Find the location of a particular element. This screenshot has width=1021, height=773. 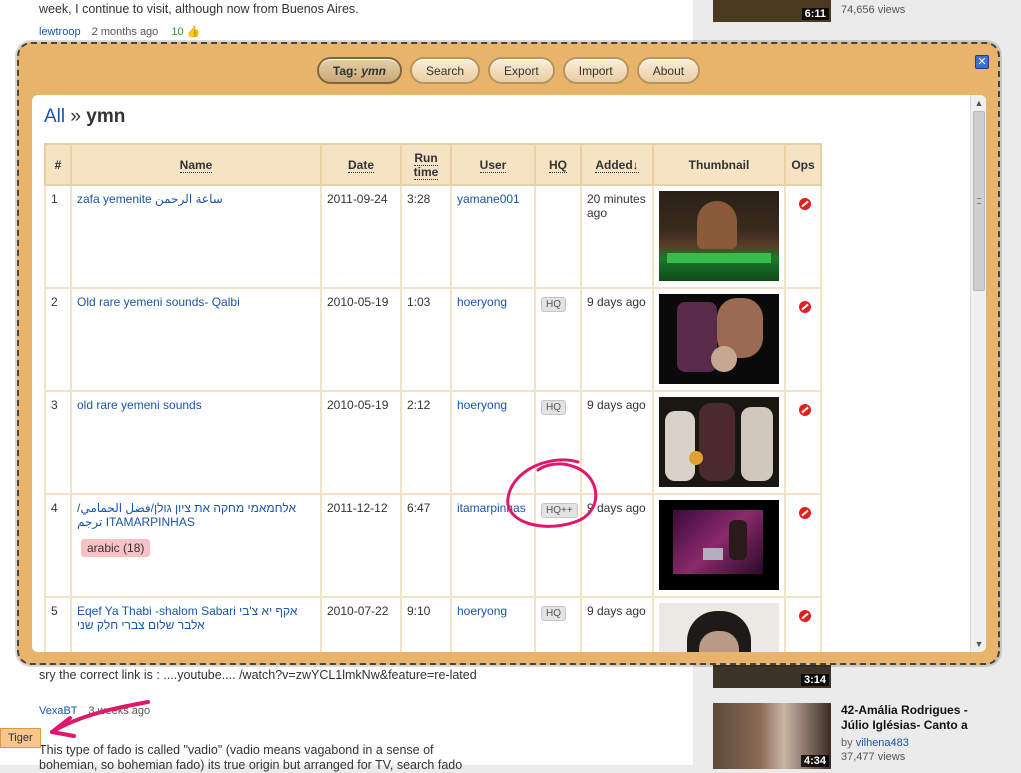

modal-toolbar: Tag: ymn Search Export Import About is located at coordinates (508, 70).